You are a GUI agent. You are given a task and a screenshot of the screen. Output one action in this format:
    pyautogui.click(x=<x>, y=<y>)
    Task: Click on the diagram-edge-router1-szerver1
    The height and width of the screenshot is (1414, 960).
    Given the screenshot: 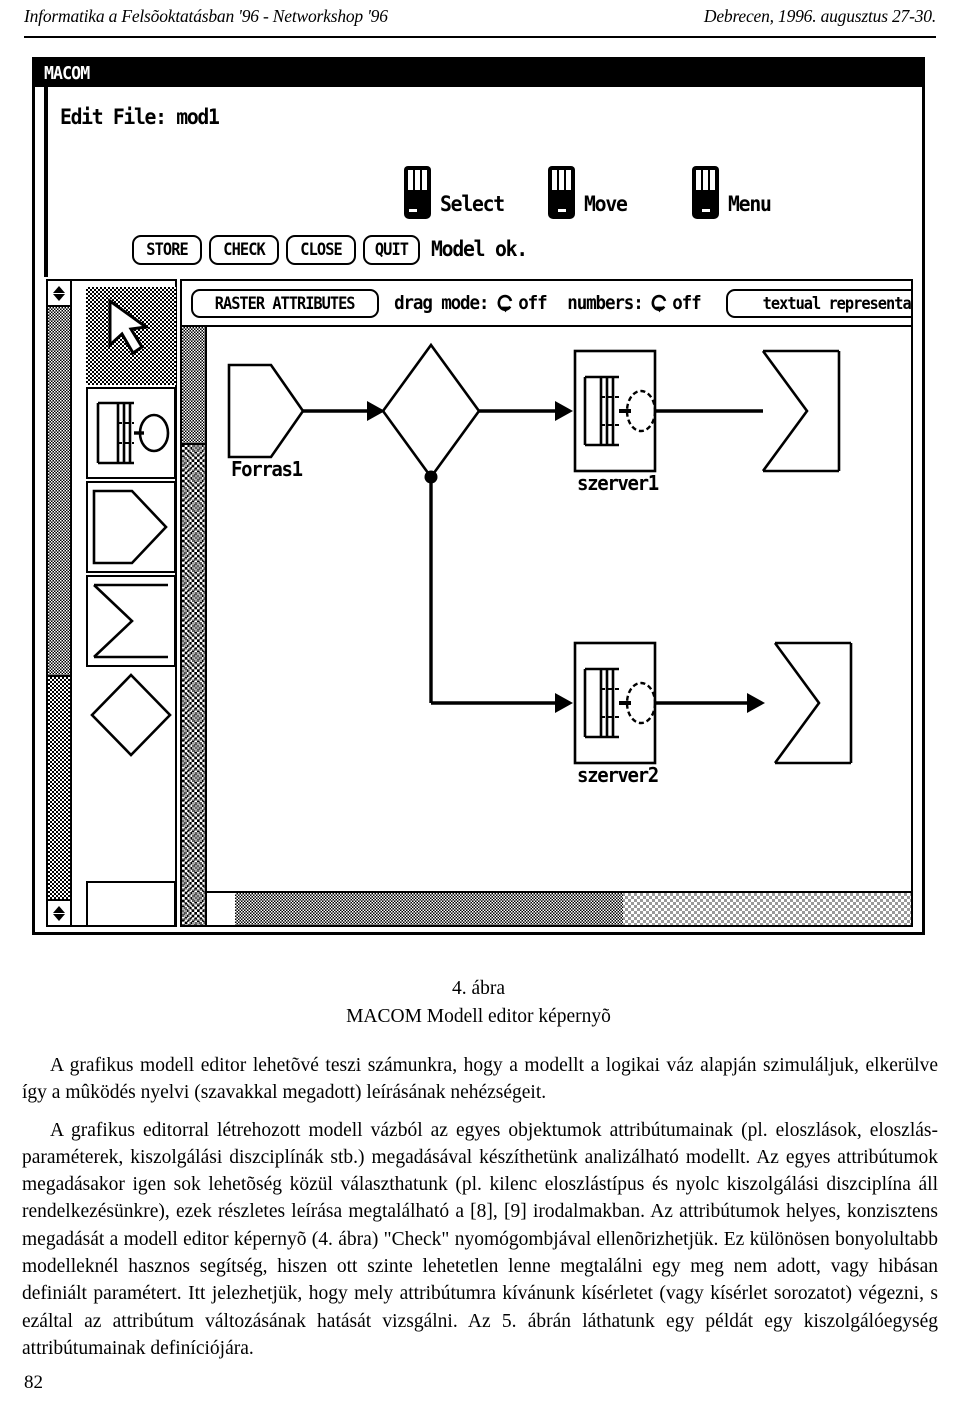 What is the action you would take?
    pyautogui.click(x=526, y=411)
    